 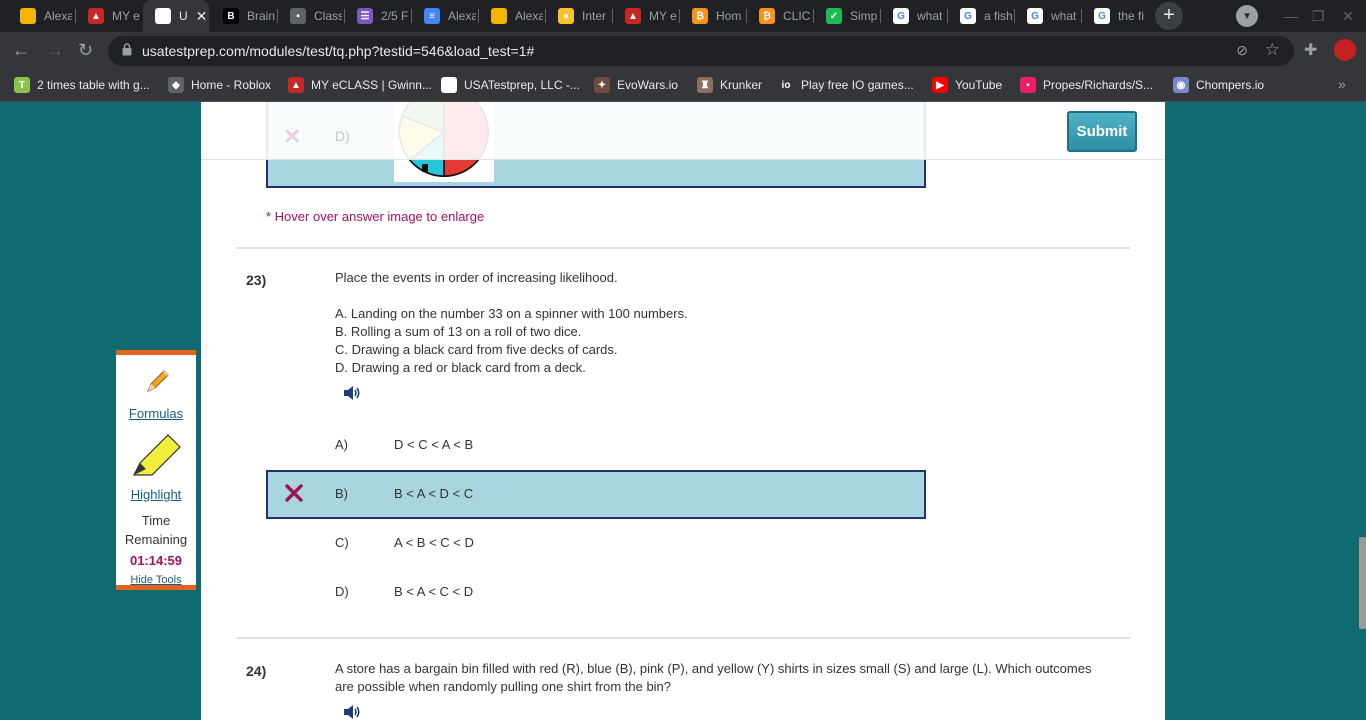 I want to click on incorrect-mark-icon: ✕, so click(x=292, y=136).